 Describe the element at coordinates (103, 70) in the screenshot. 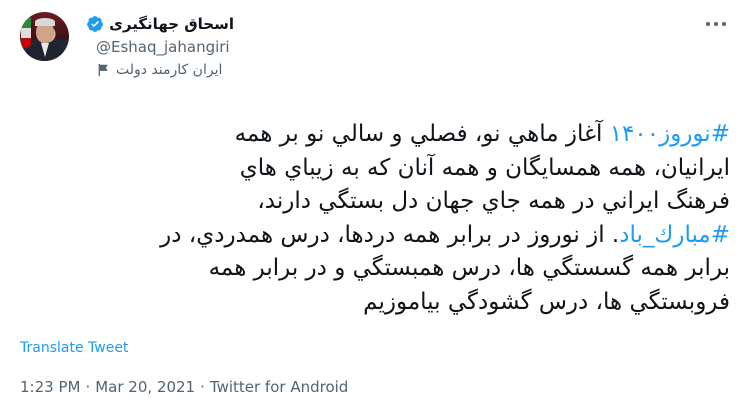

I see `flag-icon` at that location.